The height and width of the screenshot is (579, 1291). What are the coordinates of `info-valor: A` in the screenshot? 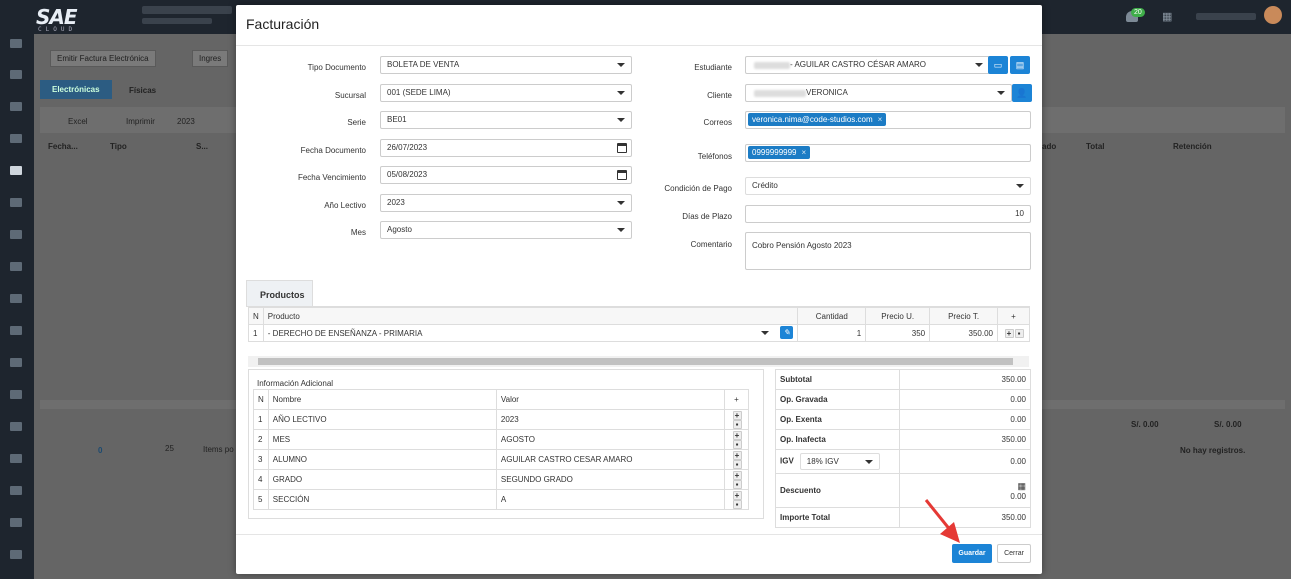 It's located at (610, 499).